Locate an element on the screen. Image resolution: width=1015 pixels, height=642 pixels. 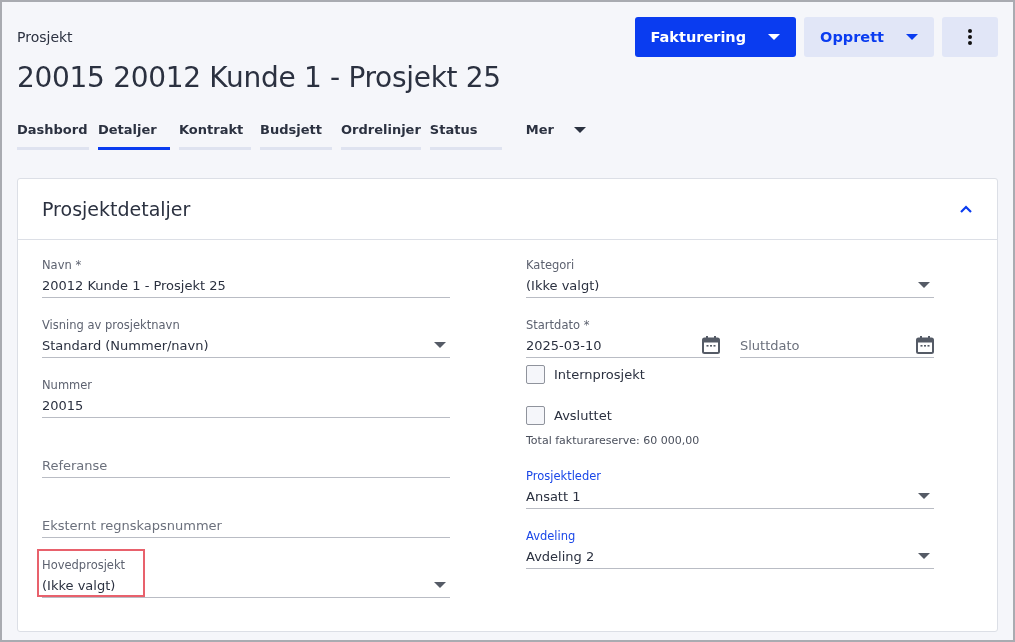
field-value: 20012 Kunde 1 - Prosjekt 25 is located at coordinates (134, 285).